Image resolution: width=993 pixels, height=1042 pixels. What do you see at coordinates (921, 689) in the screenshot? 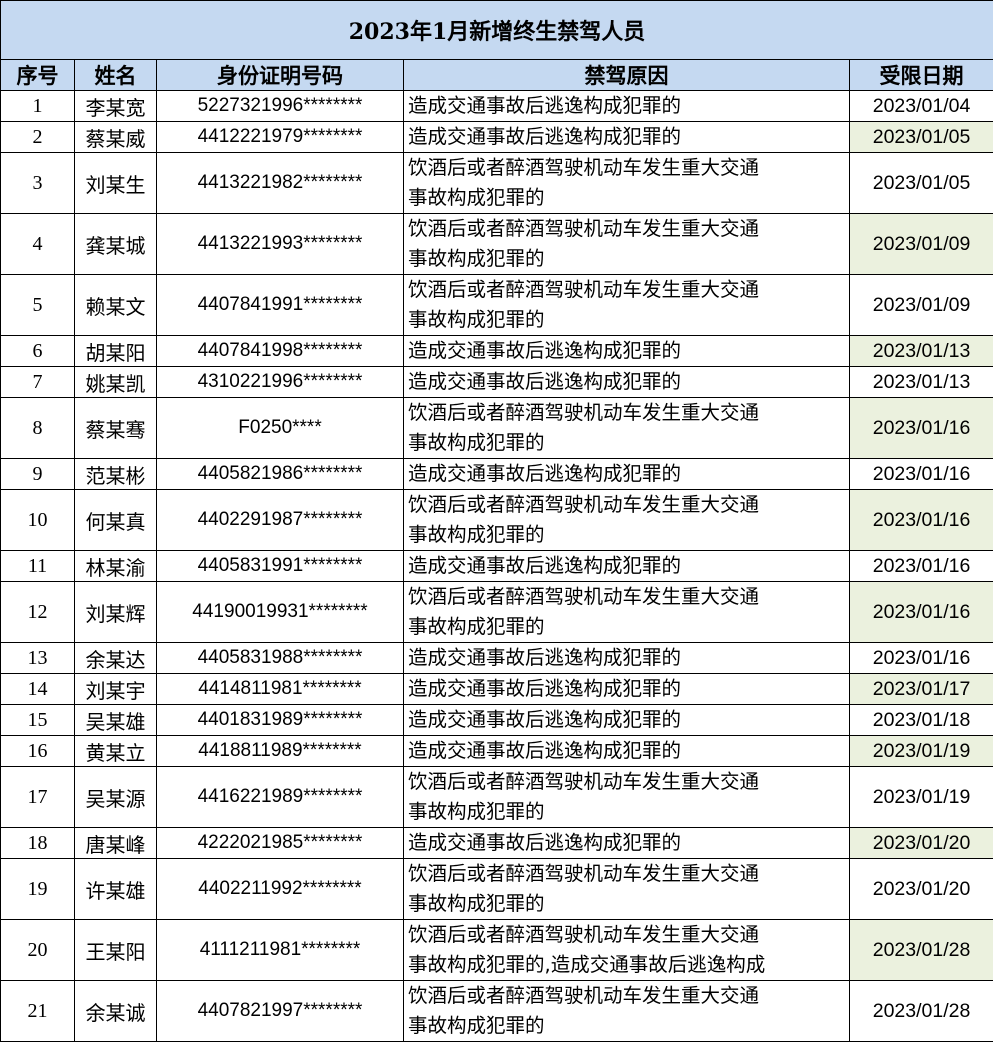
I see `row-date: 2023/01/17` at bounding box center [921, 689].